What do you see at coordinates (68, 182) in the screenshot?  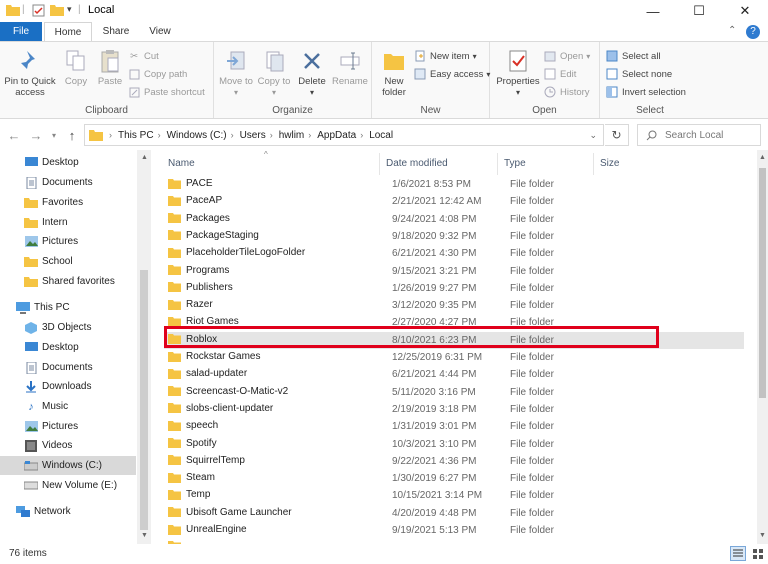 I see `nav-item-documents-quick: Documents` at bounding box center [68, 182].